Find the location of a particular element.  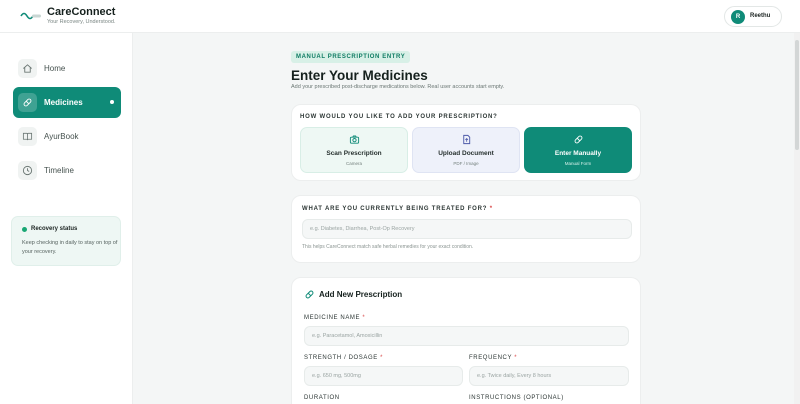

status-dot is located at coordinates (24, 229).